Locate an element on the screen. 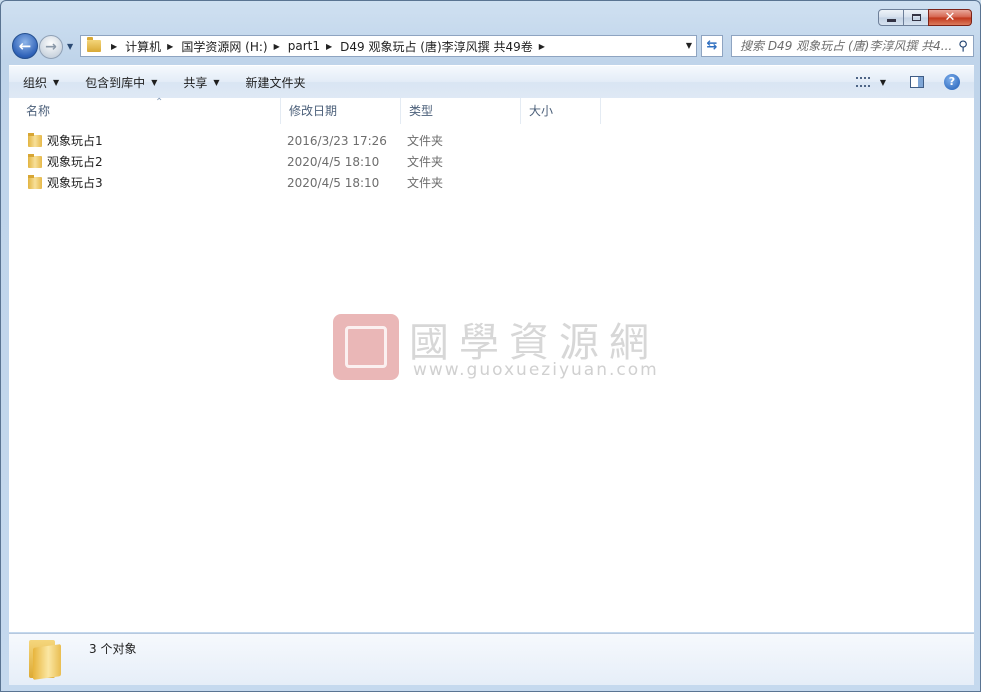  forward-button: → is located at coordinates (51, 47).